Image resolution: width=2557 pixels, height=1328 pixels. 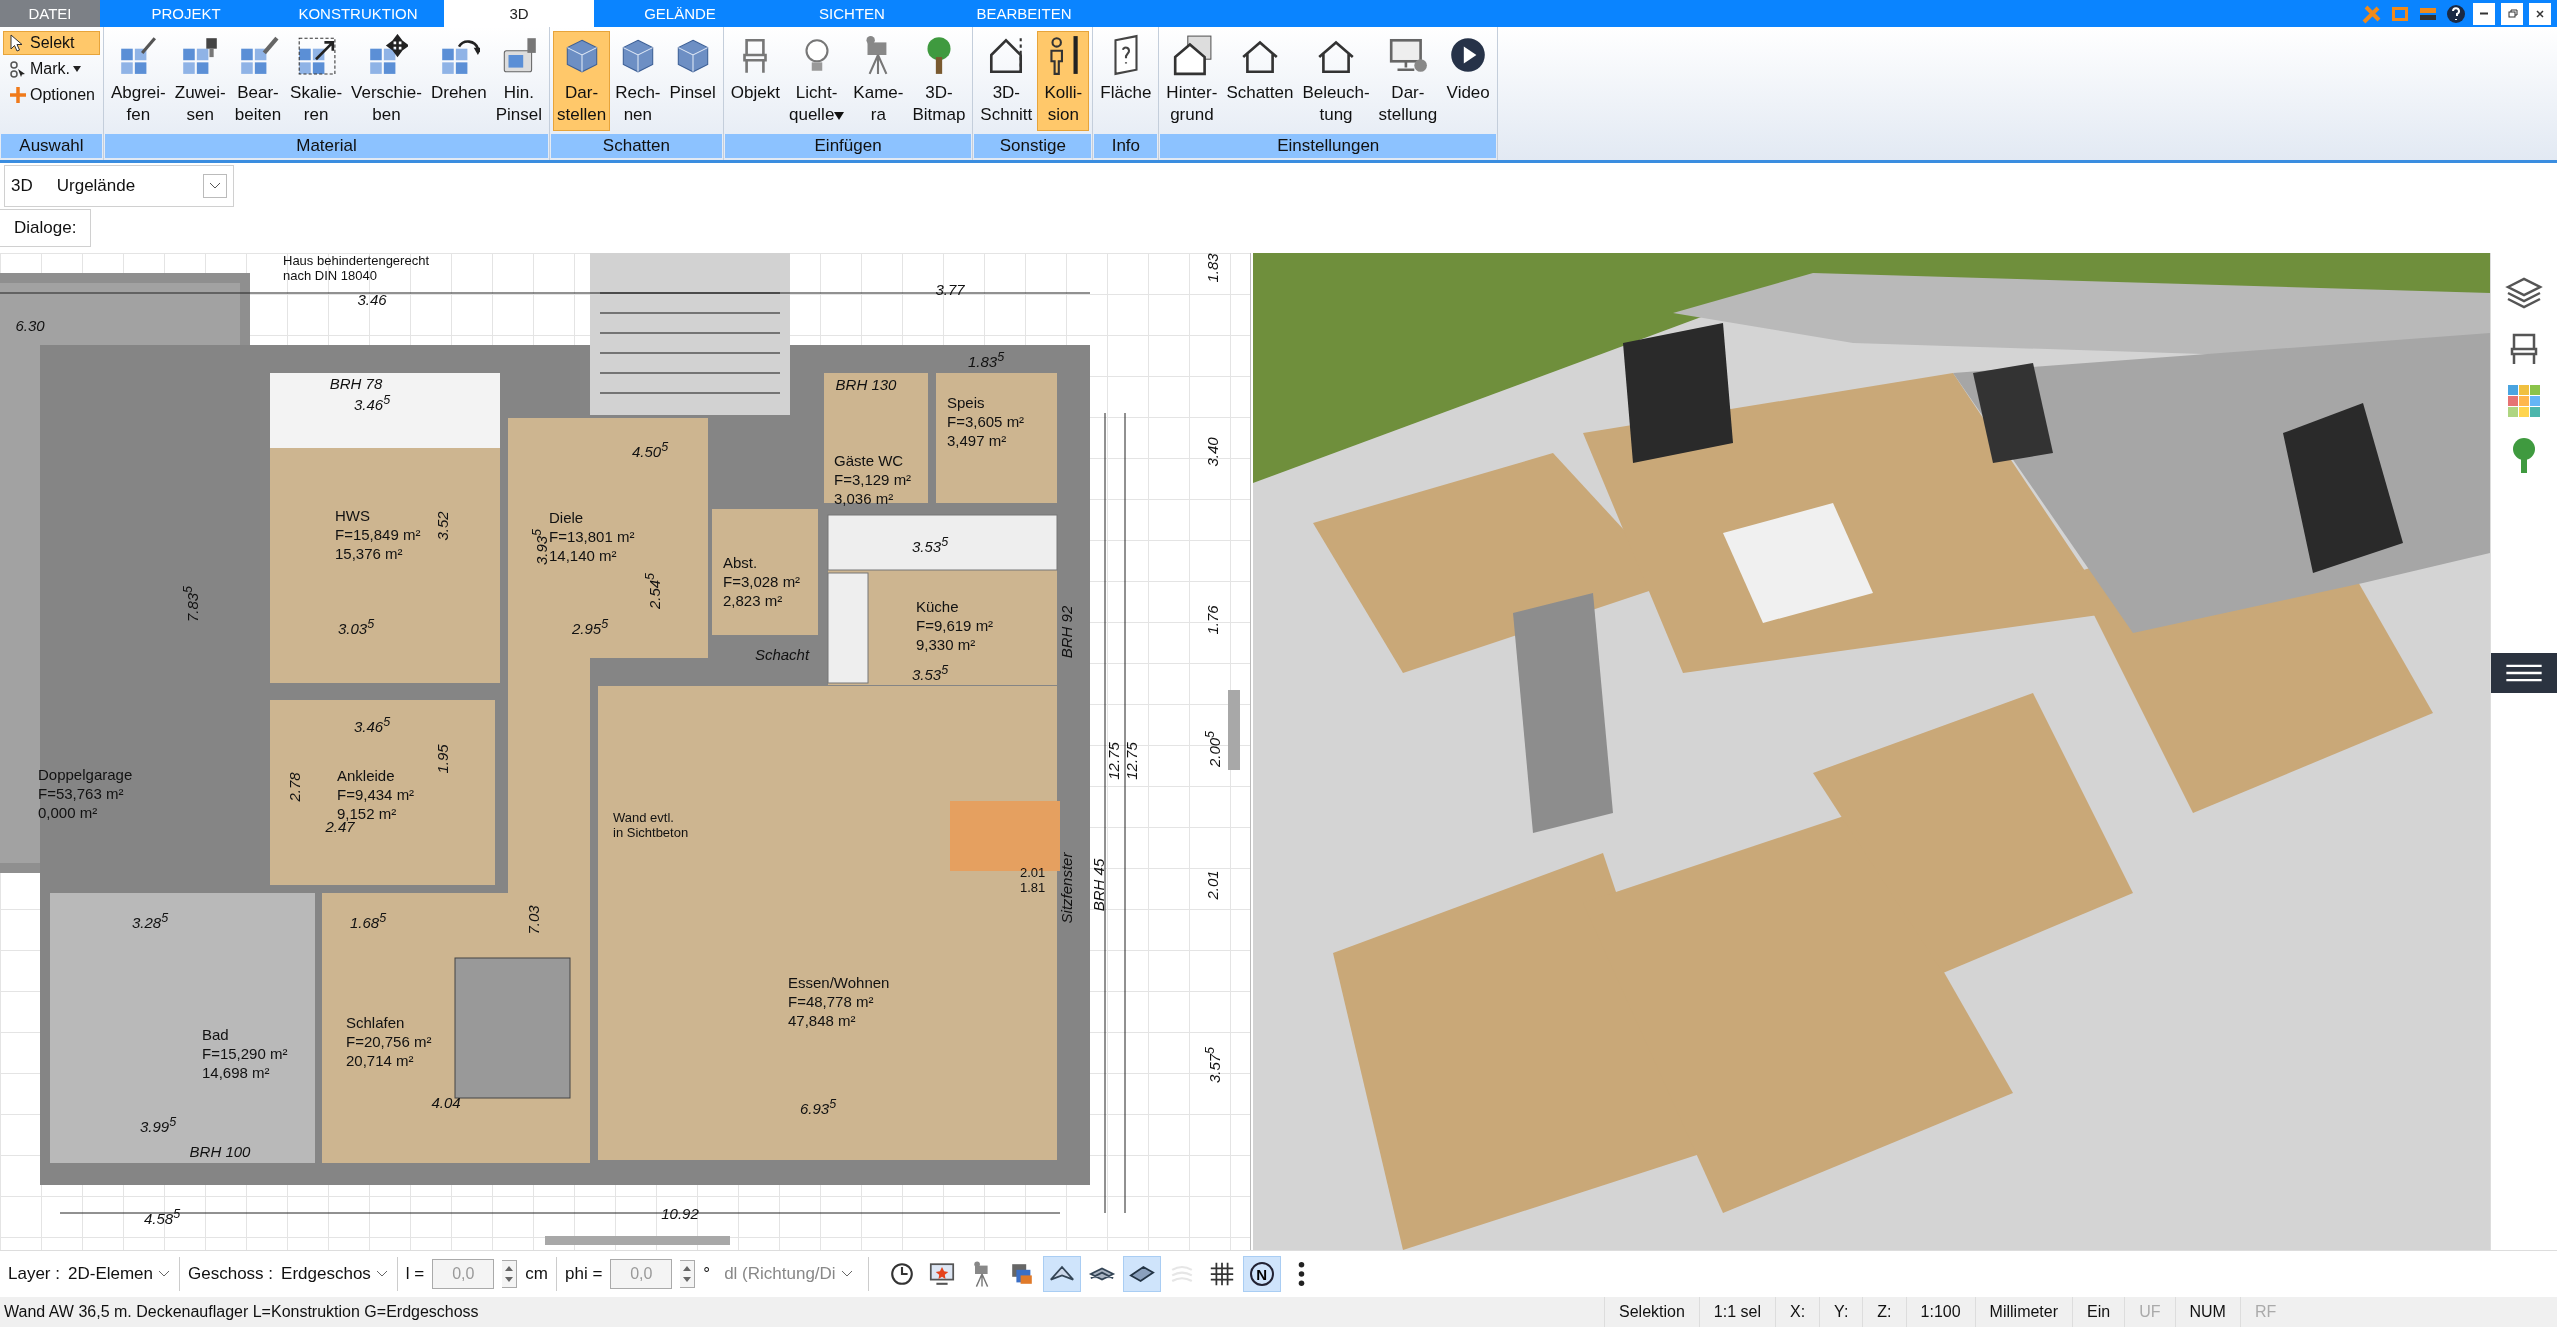 I want to click on room-area: 14,698 m², so click(x=245, y=1072).